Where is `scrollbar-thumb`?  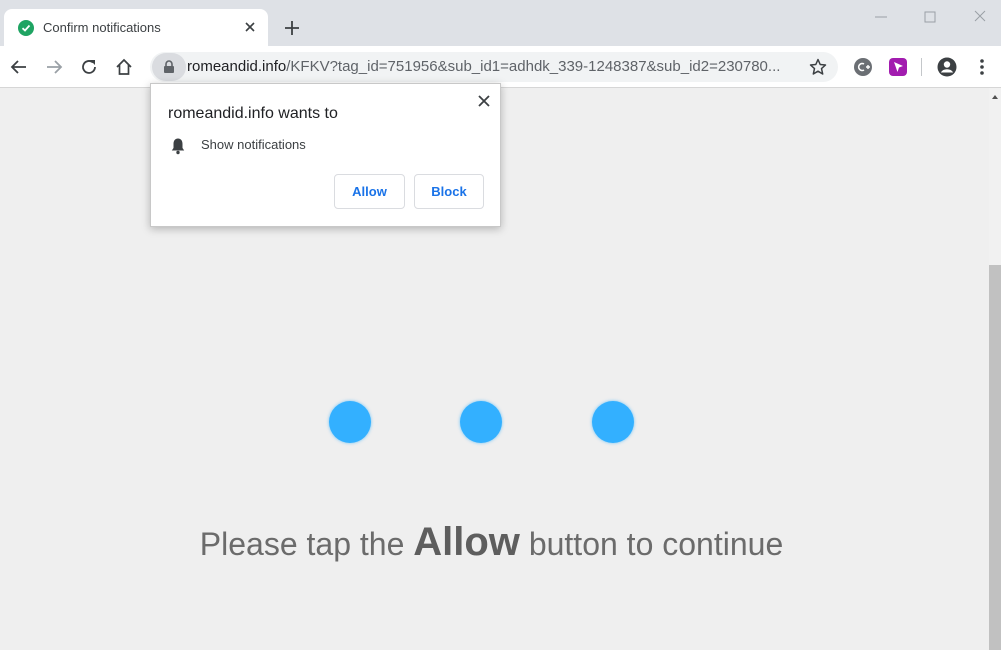 scrollbar-thumb is located at coordinates (995, 457).